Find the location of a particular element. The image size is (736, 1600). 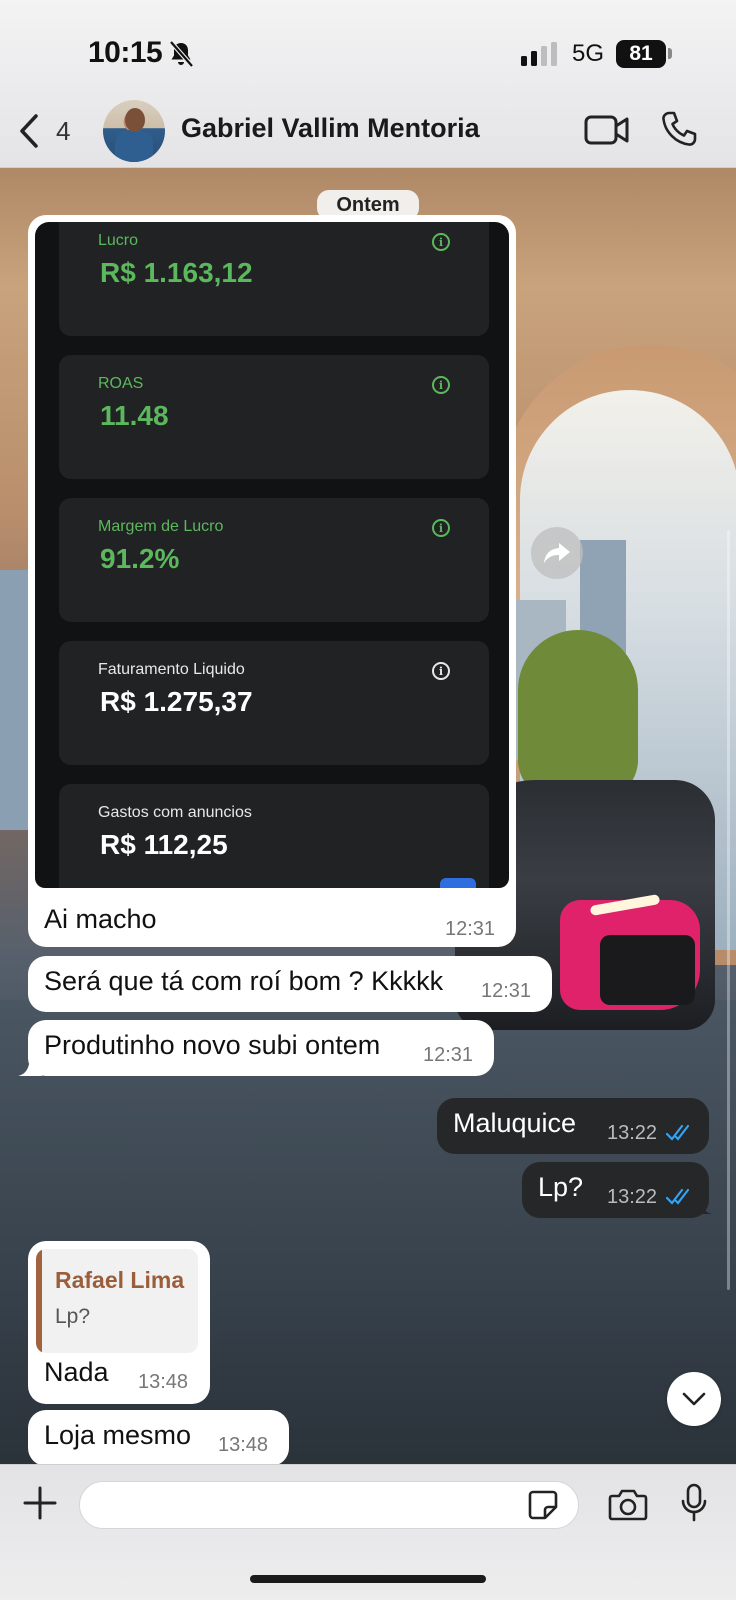

incoming-message: Será que tá com roí bom ? Kkkkk 12:31 is located at coordinates (290, 984).